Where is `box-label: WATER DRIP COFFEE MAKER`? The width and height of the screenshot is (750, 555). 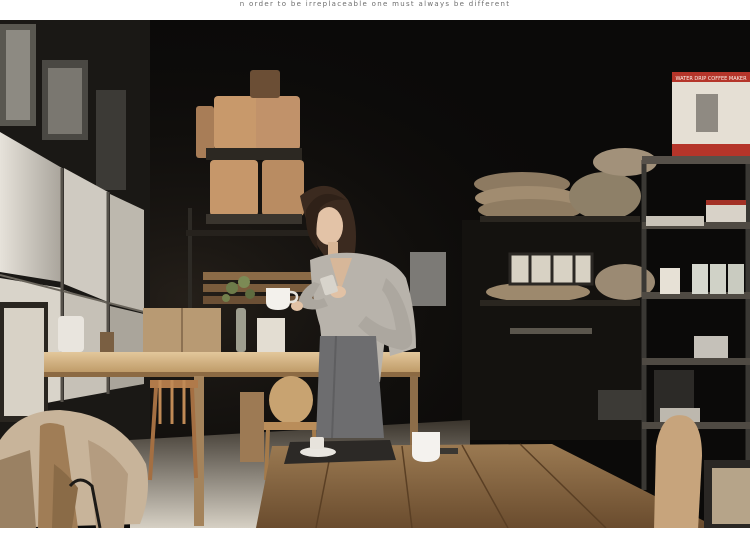 box-label: WATER DRIP COFFEE MAKER is located at coordinates (711, 79).